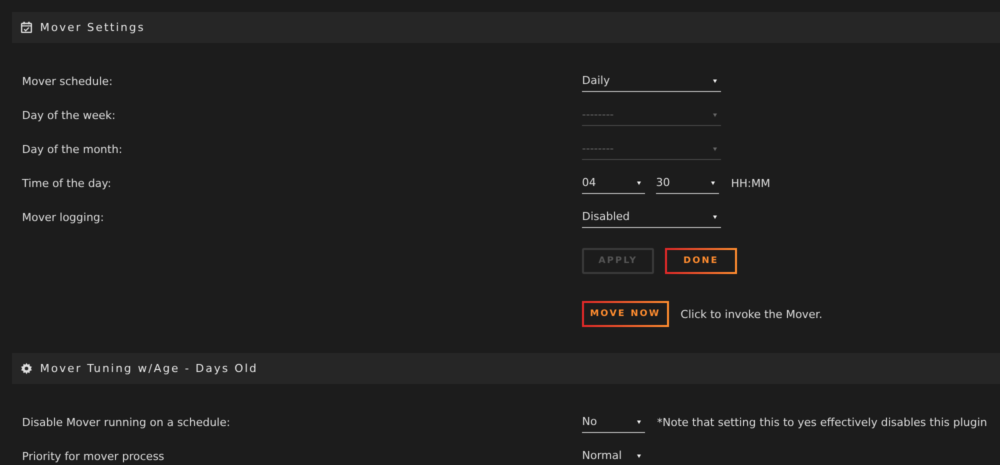 This screenshot has height=465, width=1000. Describe the element at coordinates (651, 217) in the screenshot. I see `dropdown: Disabled` at that location.